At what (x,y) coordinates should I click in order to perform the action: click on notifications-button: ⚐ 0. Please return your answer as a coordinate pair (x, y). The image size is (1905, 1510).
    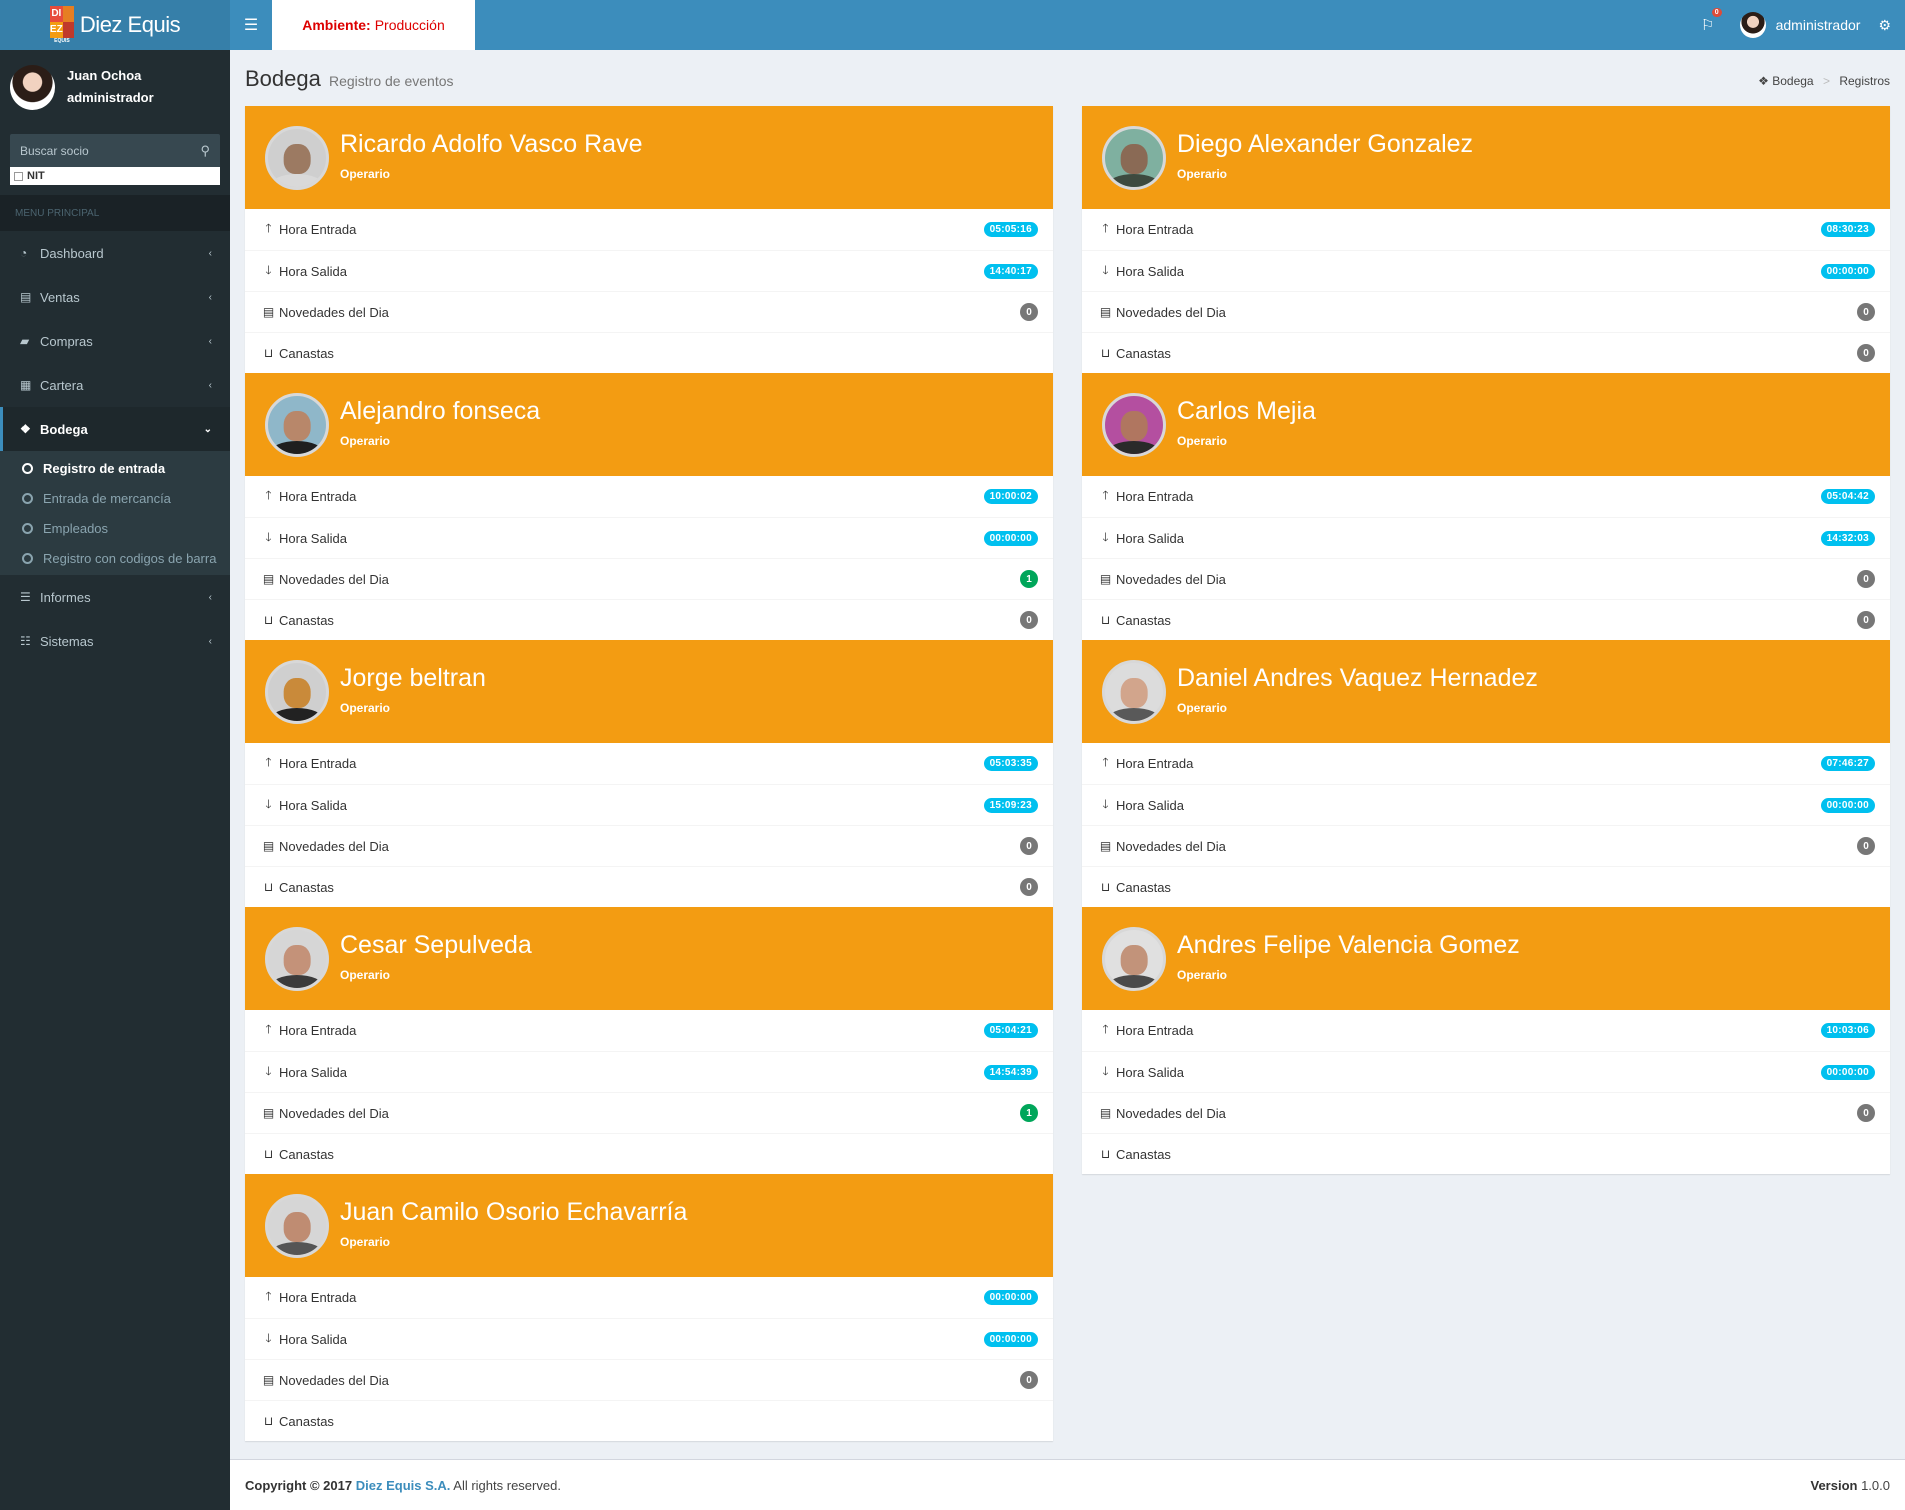
    Looking at the image, I should click on (1708, 21).